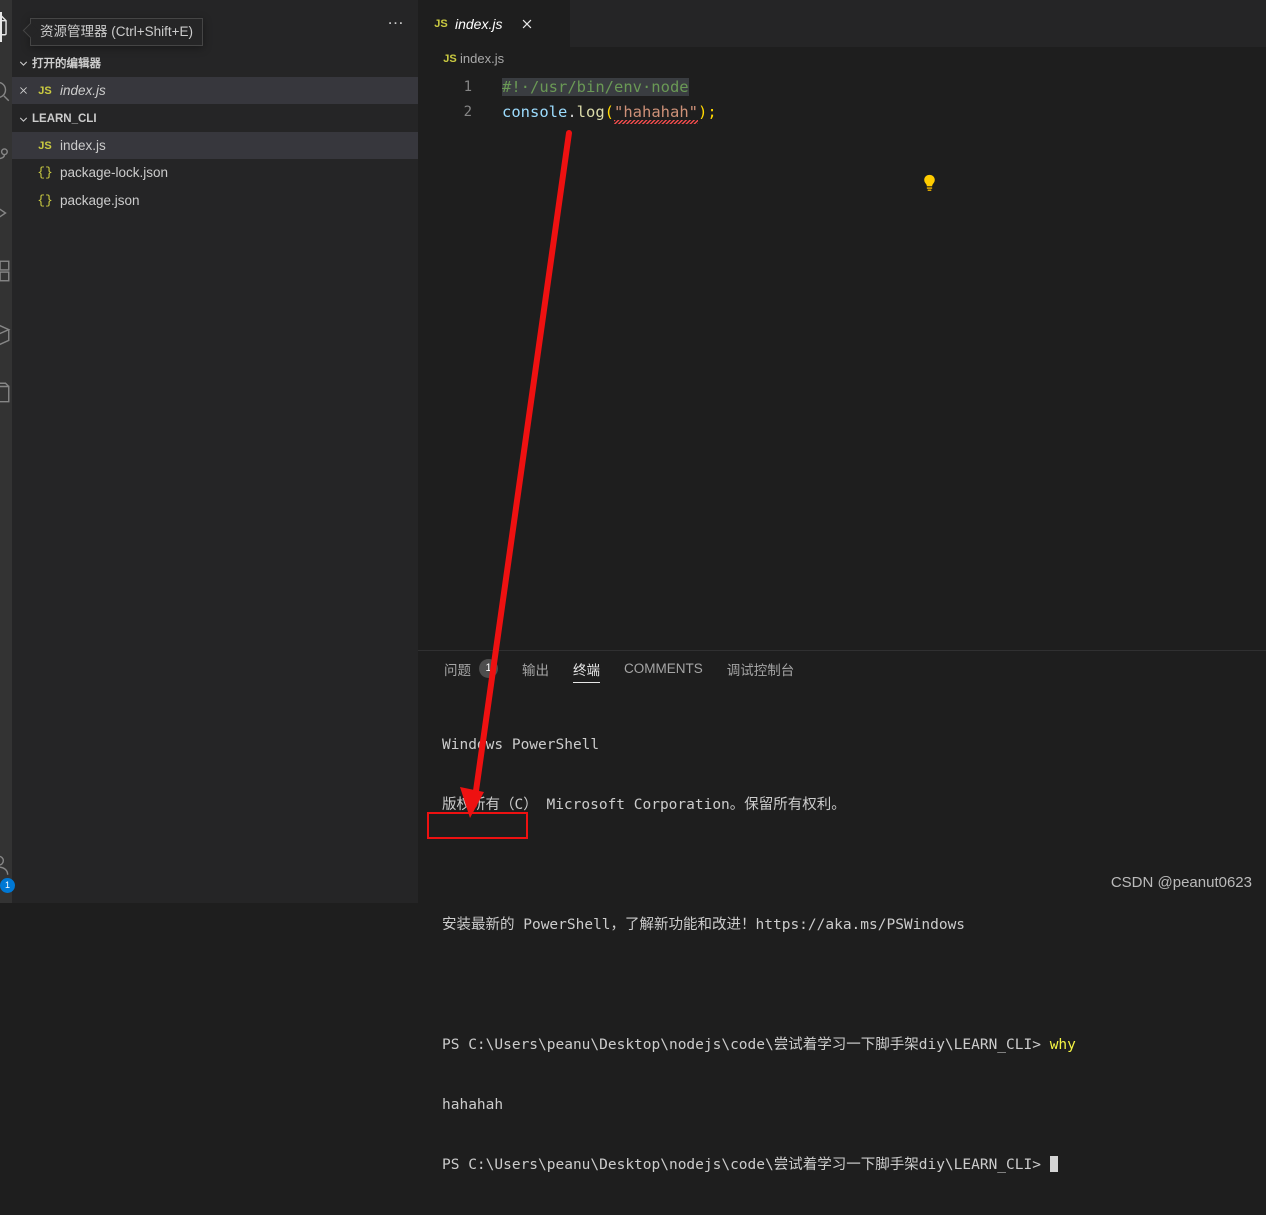 This screenshot has height=1215, width=1266. What do you see at coordinates (64, 119) in the screenshot?
I see `workspace-name: LEARN_CLI` at bounding box center [64, 119].